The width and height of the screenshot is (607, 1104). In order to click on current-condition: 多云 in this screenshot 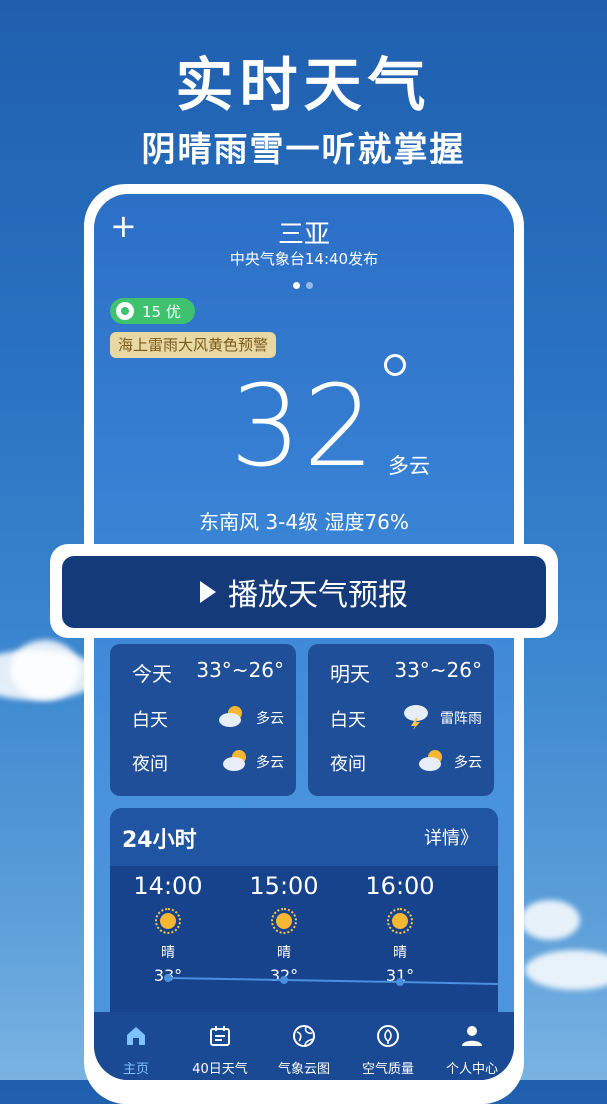, I will do `click(409, 466)`.